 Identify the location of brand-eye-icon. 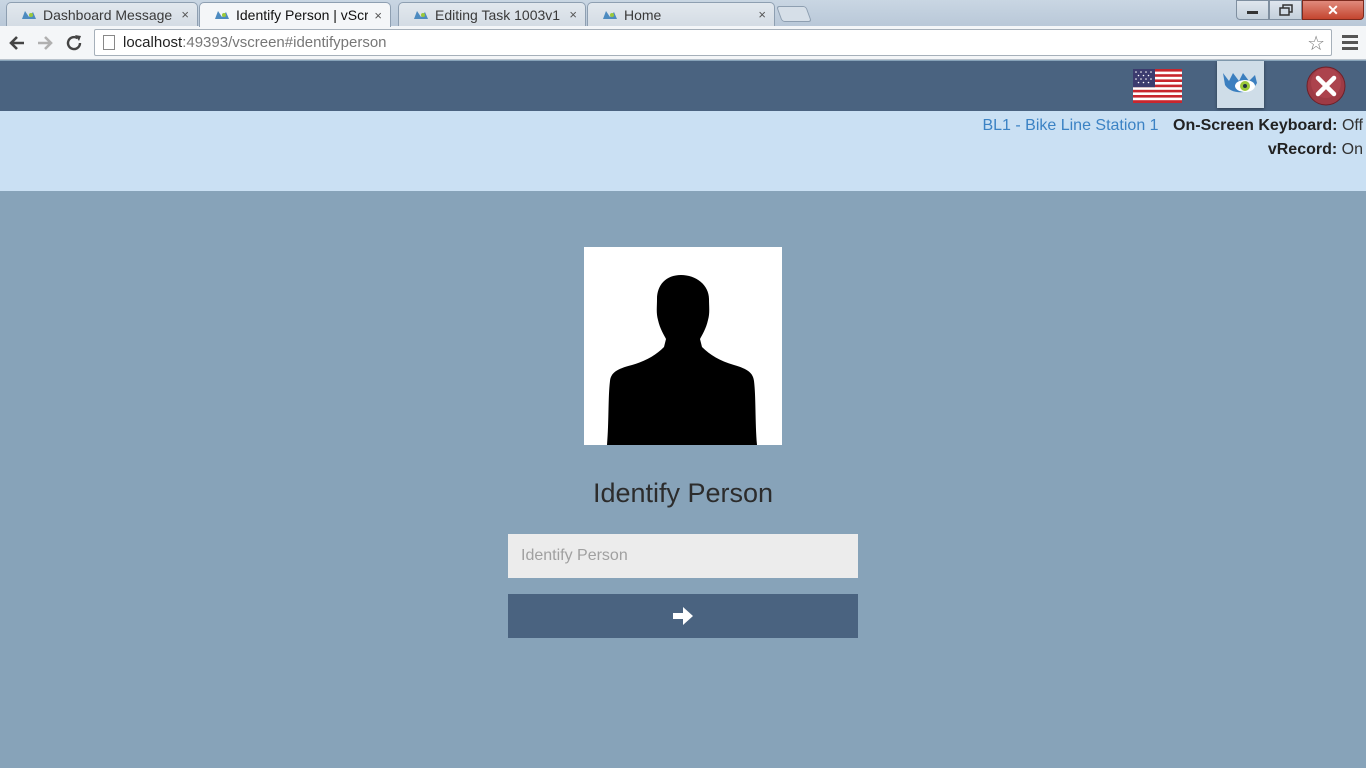
(1240, 83).